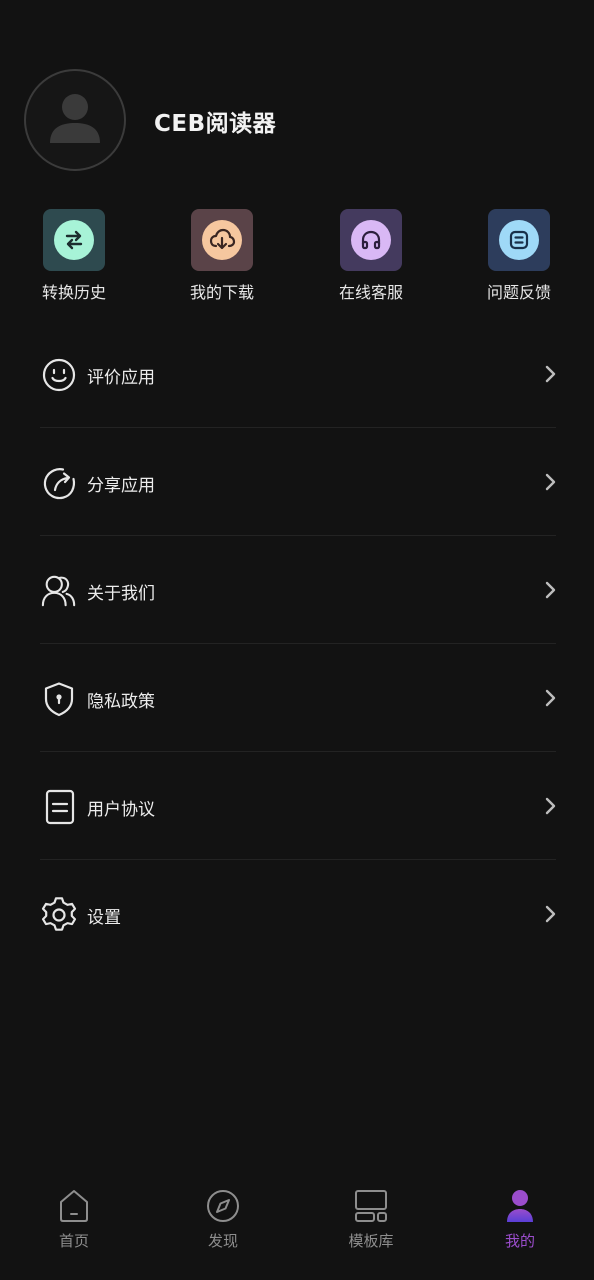 This screenshot has width=594, height=1280. Describe the element at coordinates (297, 590) in the screenshot. I see `menu-item-about-us: 关于我们` at that location.